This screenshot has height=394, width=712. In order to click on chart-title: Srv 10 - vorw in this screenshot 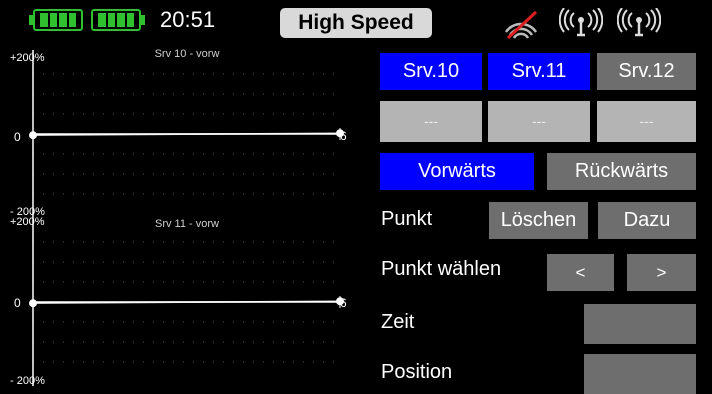, I will do `click(187, 54)`.